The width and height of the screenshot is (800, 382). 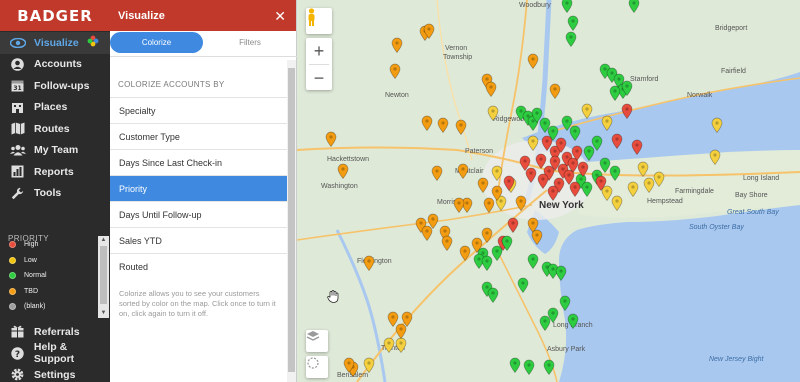 I want to click on zoom-out-button: −, so click(x=319, y=78).